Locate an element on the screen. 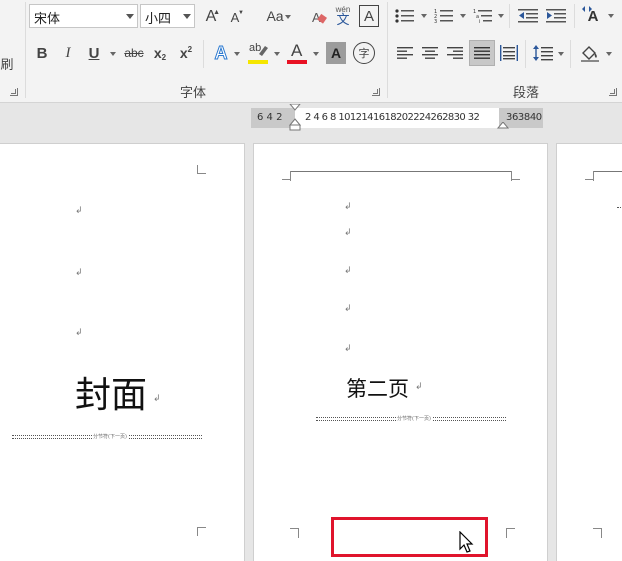 The image size is (622, 561). justify-icon is located at coordinates (482, 53).